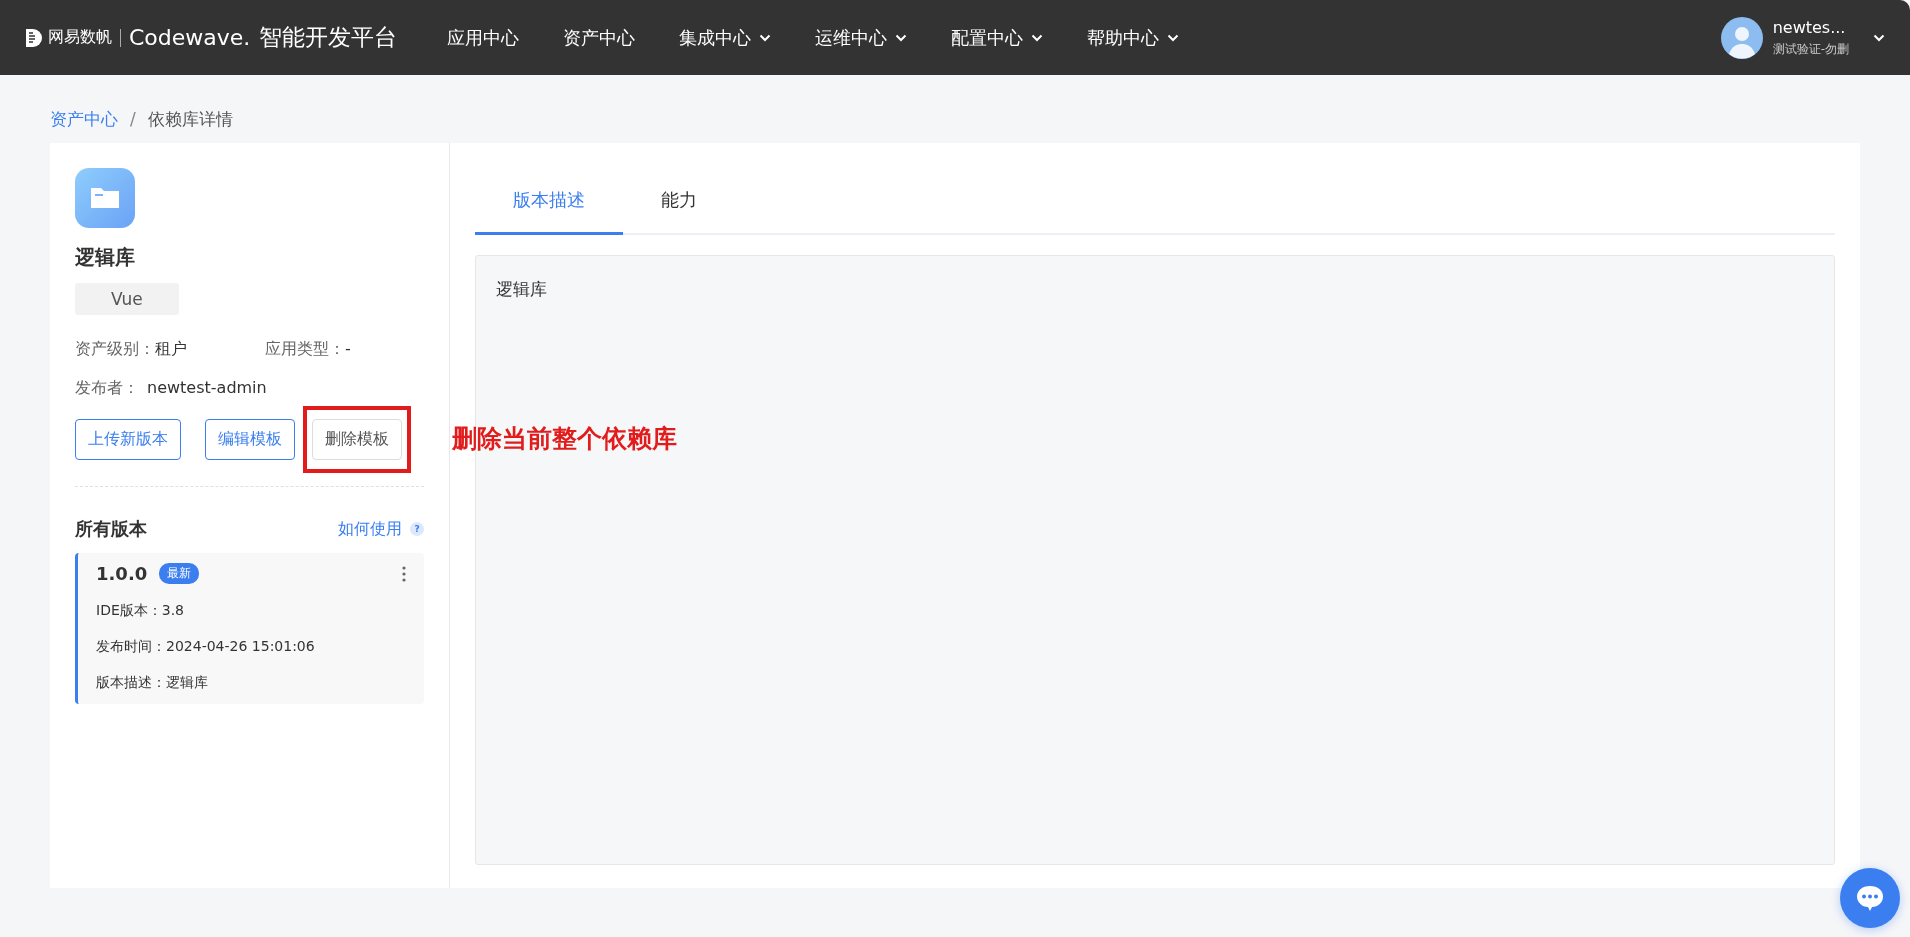 The image size is (1910, 937). I want to click on framework-tag: Vue, so click(127, 299).